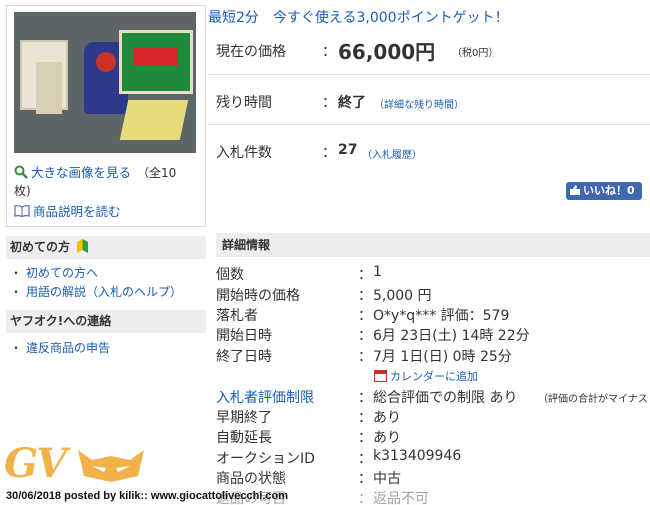 The height and width of the screenshot is (505, 650). What do you see at coordinates (434, 376) in the screenshot?
I see `add-to-calendar-label: カレンダーに追加` at bounding box center [434, 376].